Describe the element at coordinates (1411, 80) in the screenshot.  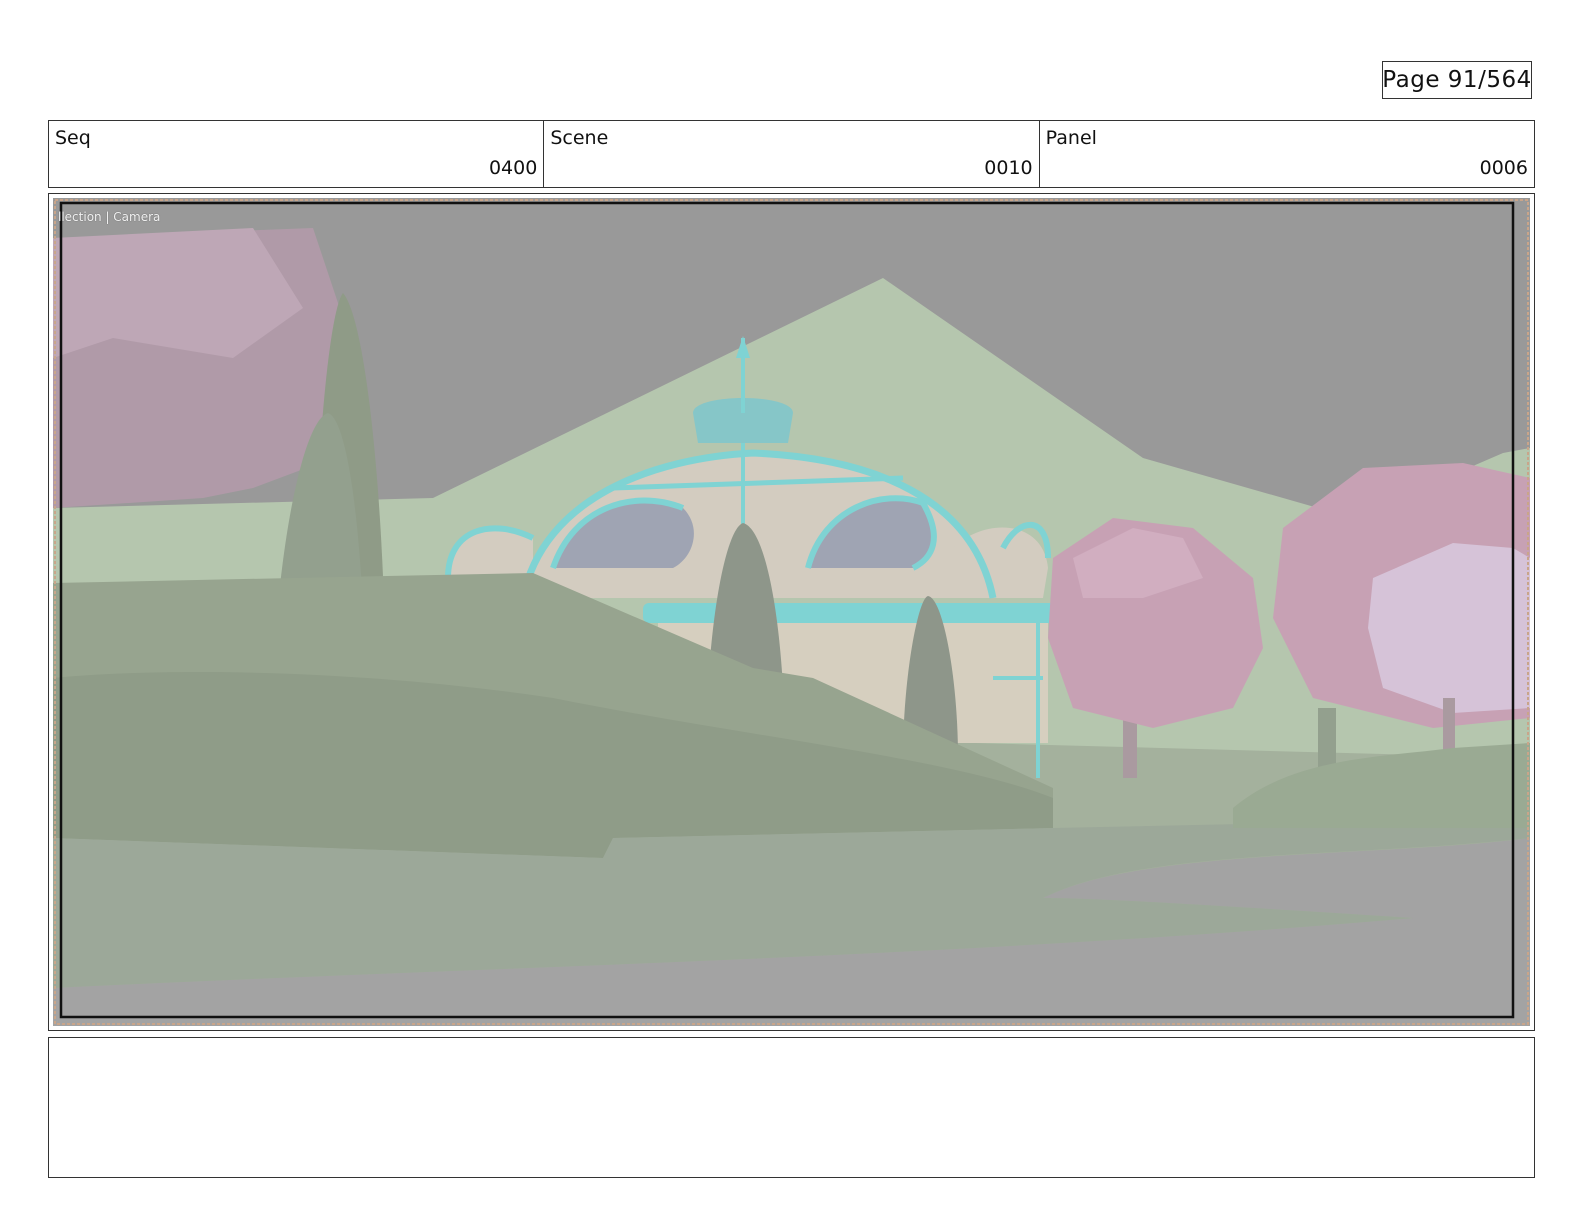
I see `page-label: Page` at that location.